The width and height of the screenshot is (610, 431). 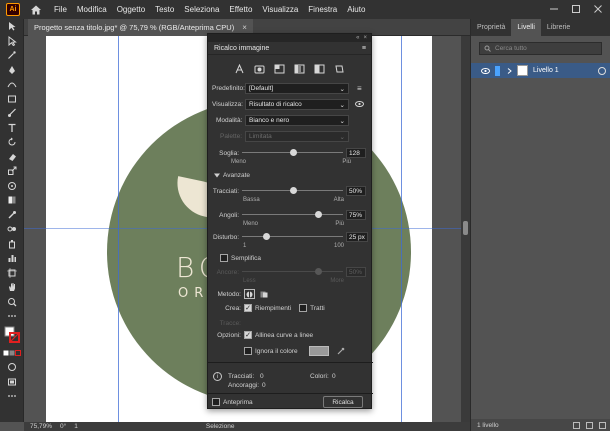 I want to click on canvas-vertical-scrollbar, so click(x=465, y=229).